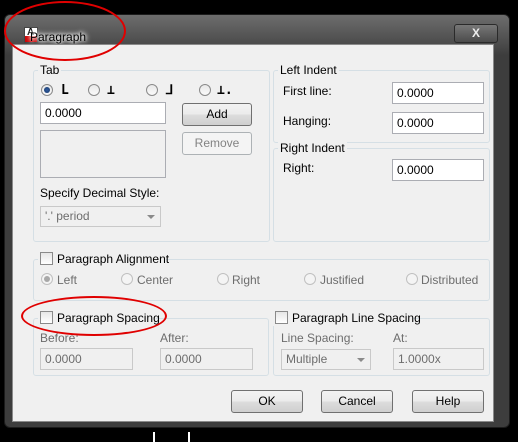 This screenshot has height=442, width=518. Describe the element at coordinates (307, 91) in the screenshot. I see `first-line-label: First line:` at that location.